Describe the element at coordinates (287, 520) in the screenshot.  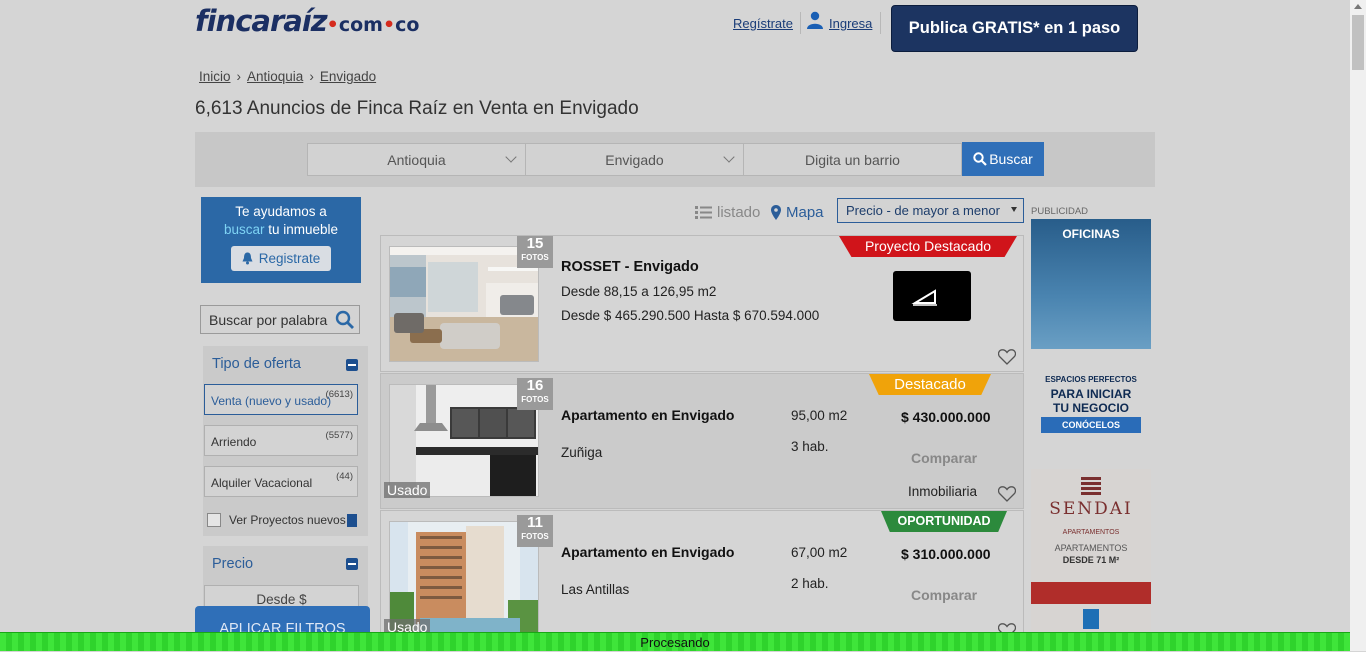
I see `projects-label: Ver Proyectos nuevos` at that location.